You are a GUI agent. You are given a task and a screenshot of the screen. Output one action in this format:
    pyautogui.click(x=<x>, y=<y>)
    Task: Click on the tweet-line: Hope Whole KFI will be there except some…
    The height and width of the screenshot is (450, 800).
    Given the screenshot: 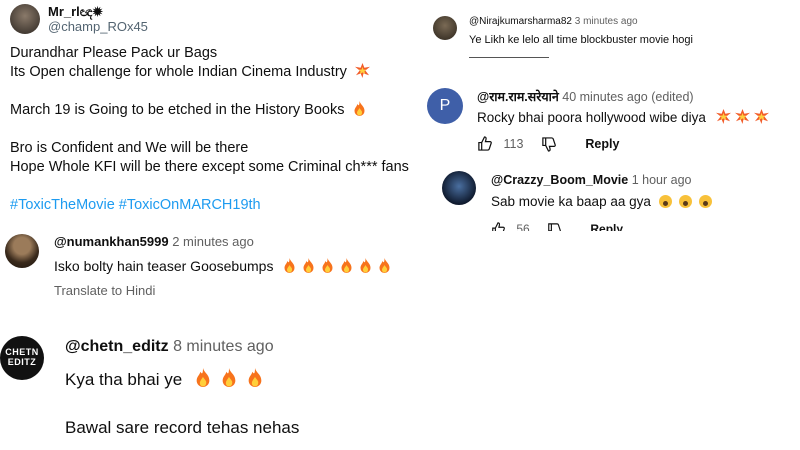 What is the action you would take?
    pyautogui.click(x=209, y=167)
    